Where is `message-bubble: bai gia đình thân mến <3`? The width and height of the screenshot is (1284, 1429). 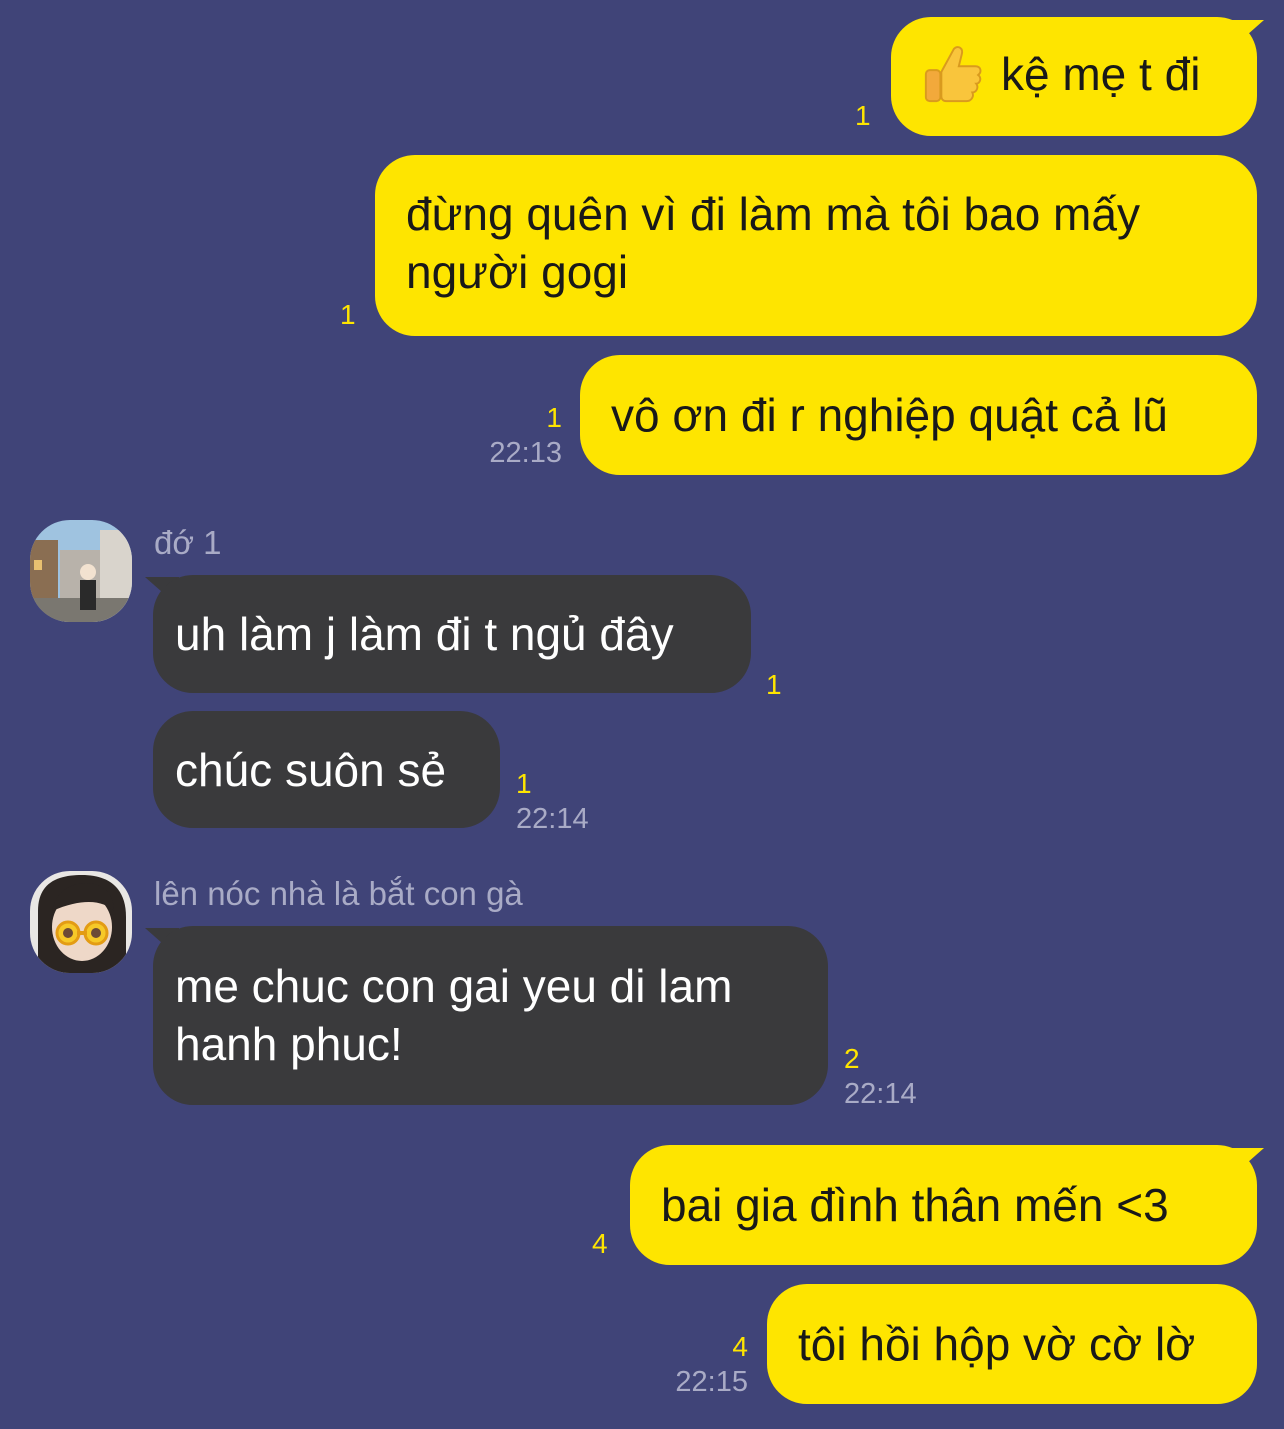
message-bubble: bai gia đình thân mến <3 is located at coordinates (943, 1205).